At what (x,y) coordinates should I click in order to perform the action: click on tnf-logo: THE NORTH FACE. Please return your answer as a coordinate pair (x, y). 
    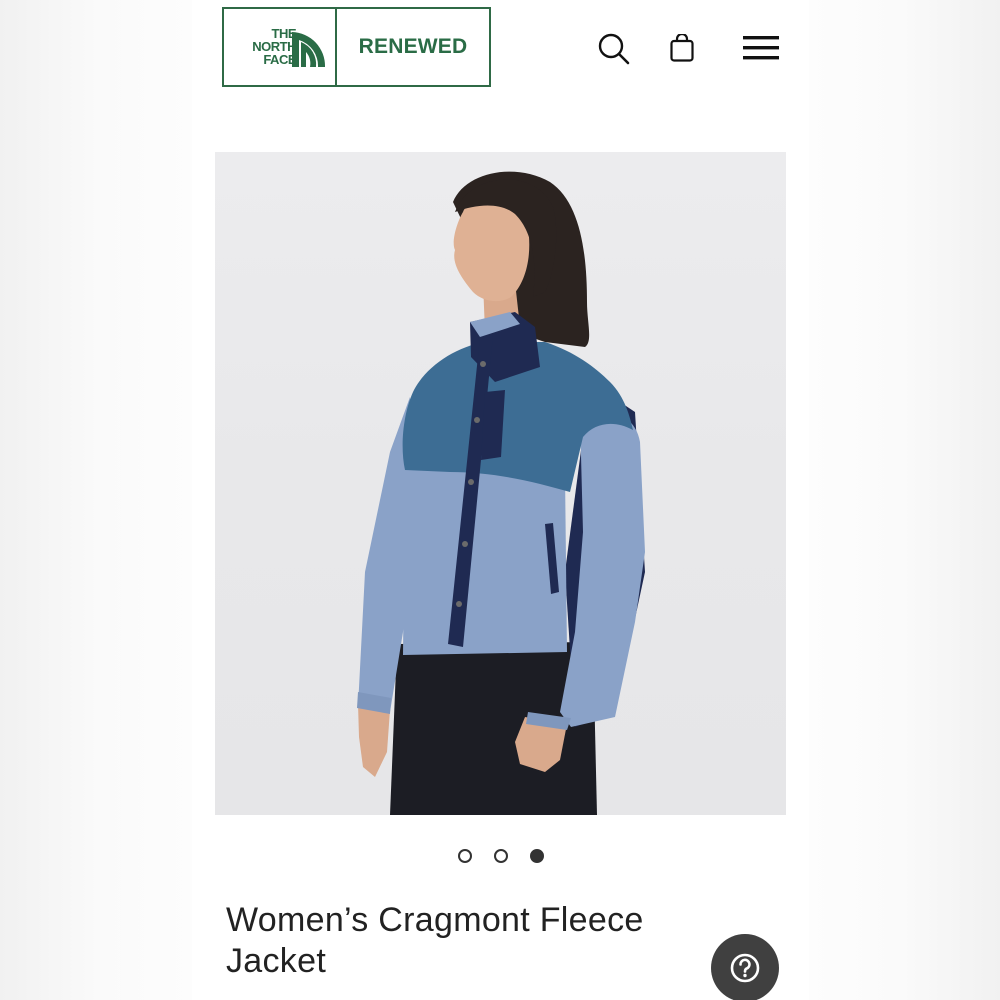
    Looking at the image, I should click on (280, 47).